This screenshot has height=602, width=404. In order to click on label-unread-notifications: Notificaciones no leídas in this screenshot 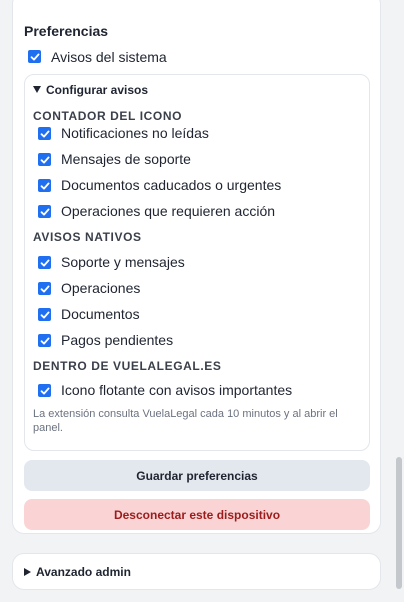, I will do `click(135, 133)`.